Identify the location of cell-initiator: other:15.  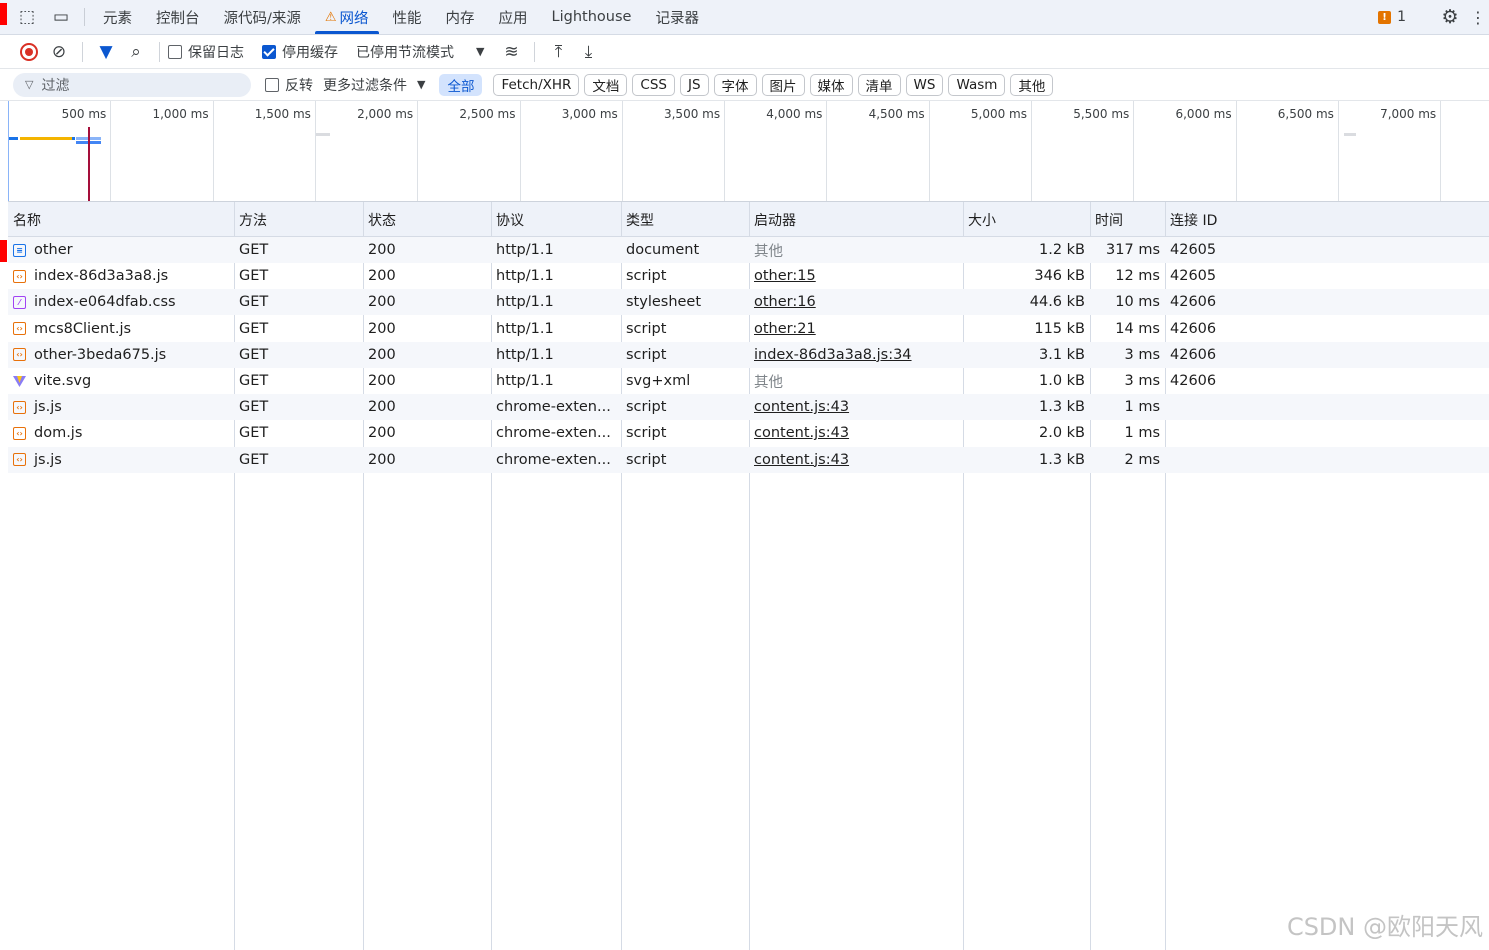
(856, 276).